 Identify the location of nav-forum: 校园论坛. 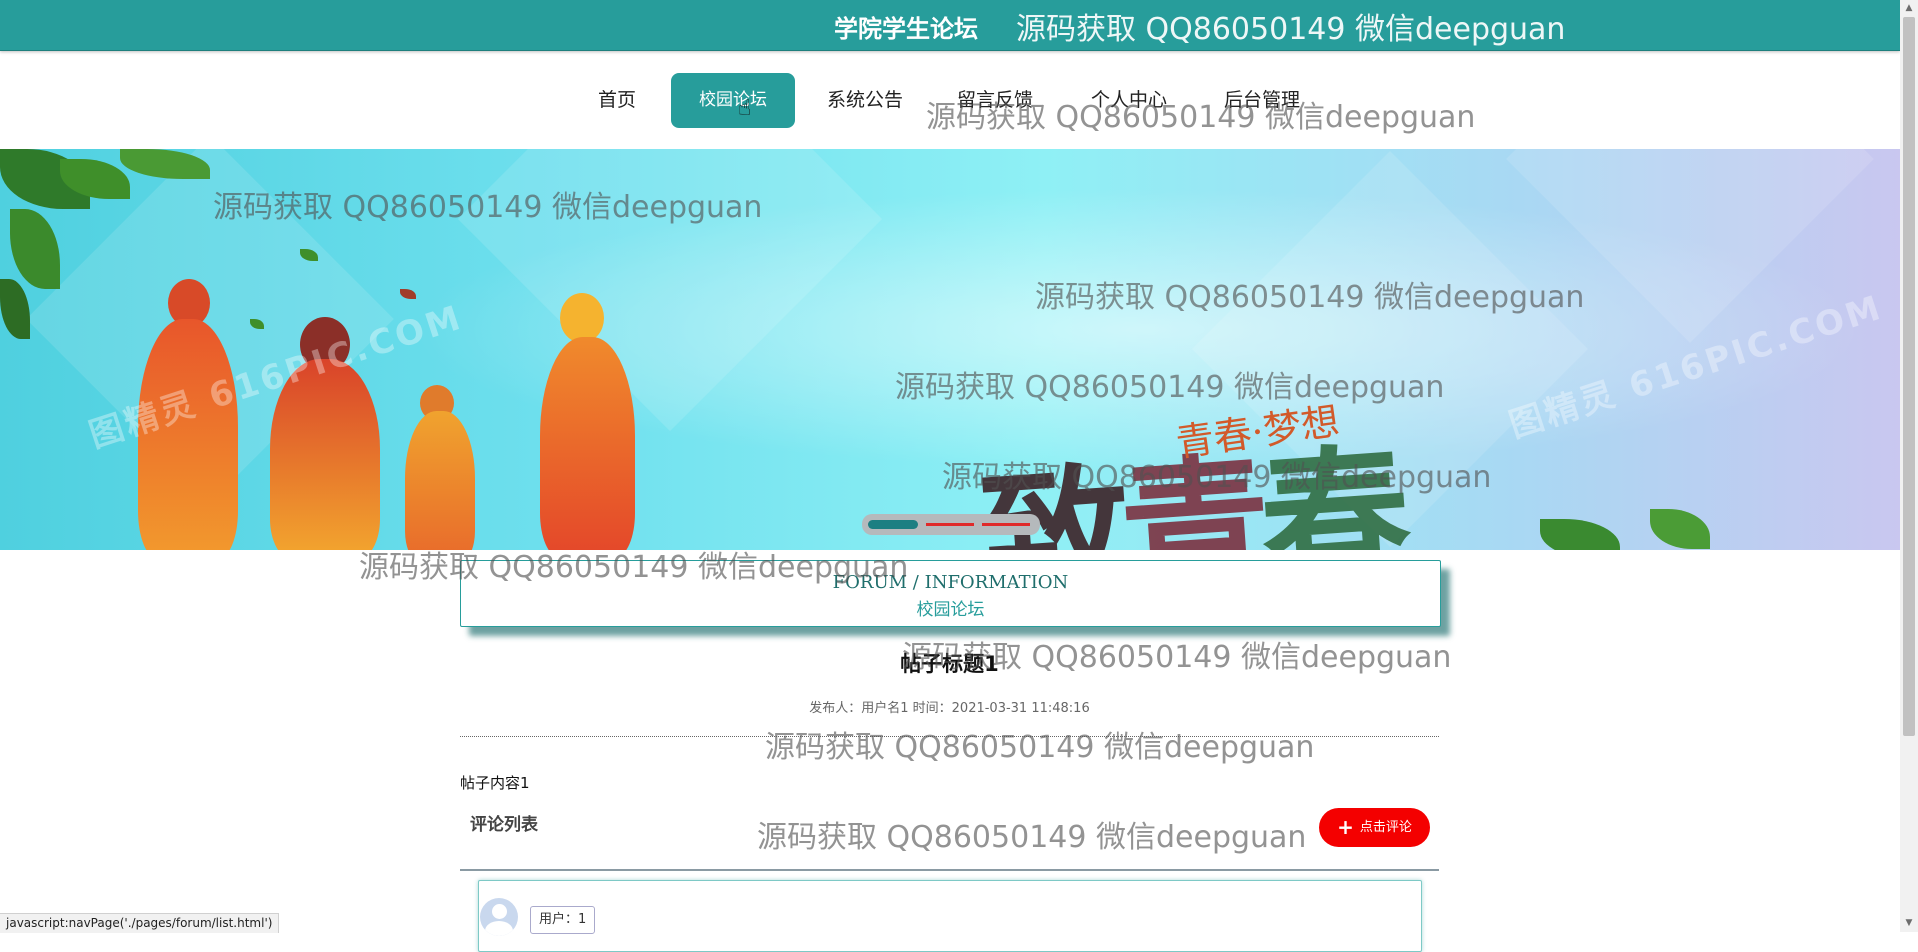
(733, 100).